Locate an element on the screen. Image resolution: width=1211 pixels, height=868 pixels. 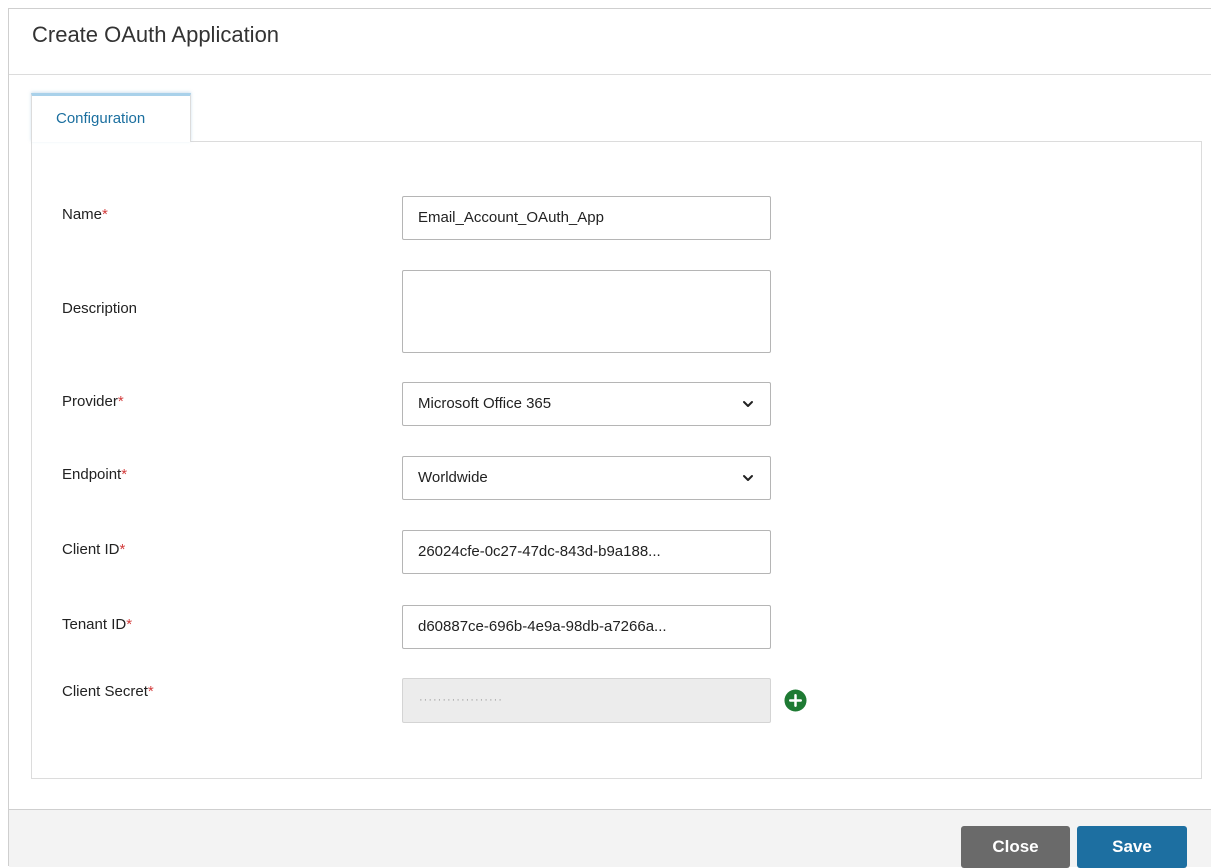
provider-label: Provider* is located at coordinates (93, 401).